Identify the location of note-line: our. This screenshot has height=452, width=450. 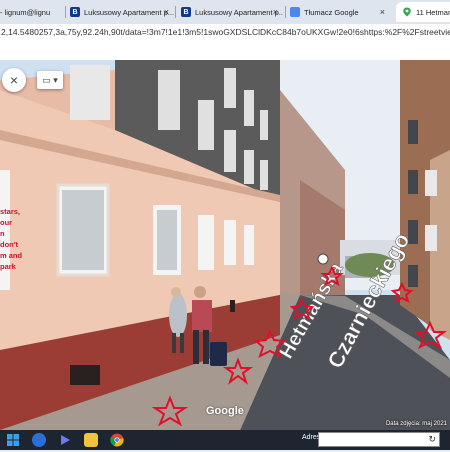
(6, 222).